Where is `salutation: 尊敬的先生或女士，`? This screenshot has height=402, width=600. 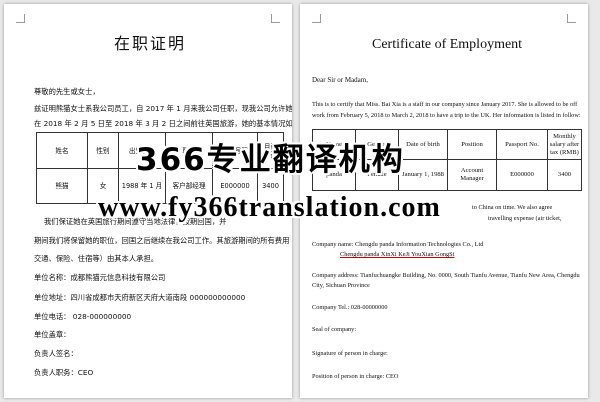 salutation: 尊敬的先生或女士， is located at coordinates (67, 91).